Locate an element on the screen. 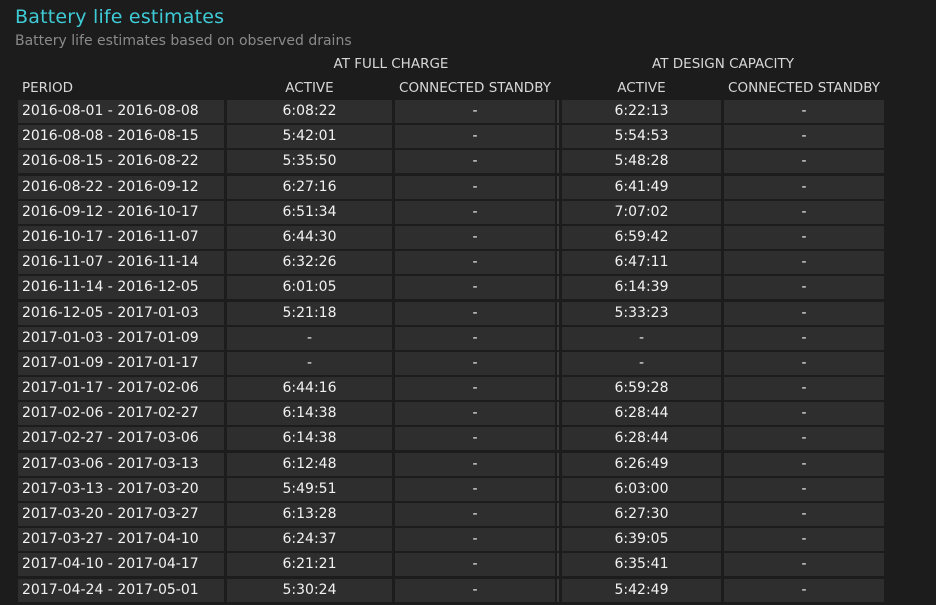 The image size is (936, 605). cell-design-active: 6:14:39 is located at coordinates (641, 287).